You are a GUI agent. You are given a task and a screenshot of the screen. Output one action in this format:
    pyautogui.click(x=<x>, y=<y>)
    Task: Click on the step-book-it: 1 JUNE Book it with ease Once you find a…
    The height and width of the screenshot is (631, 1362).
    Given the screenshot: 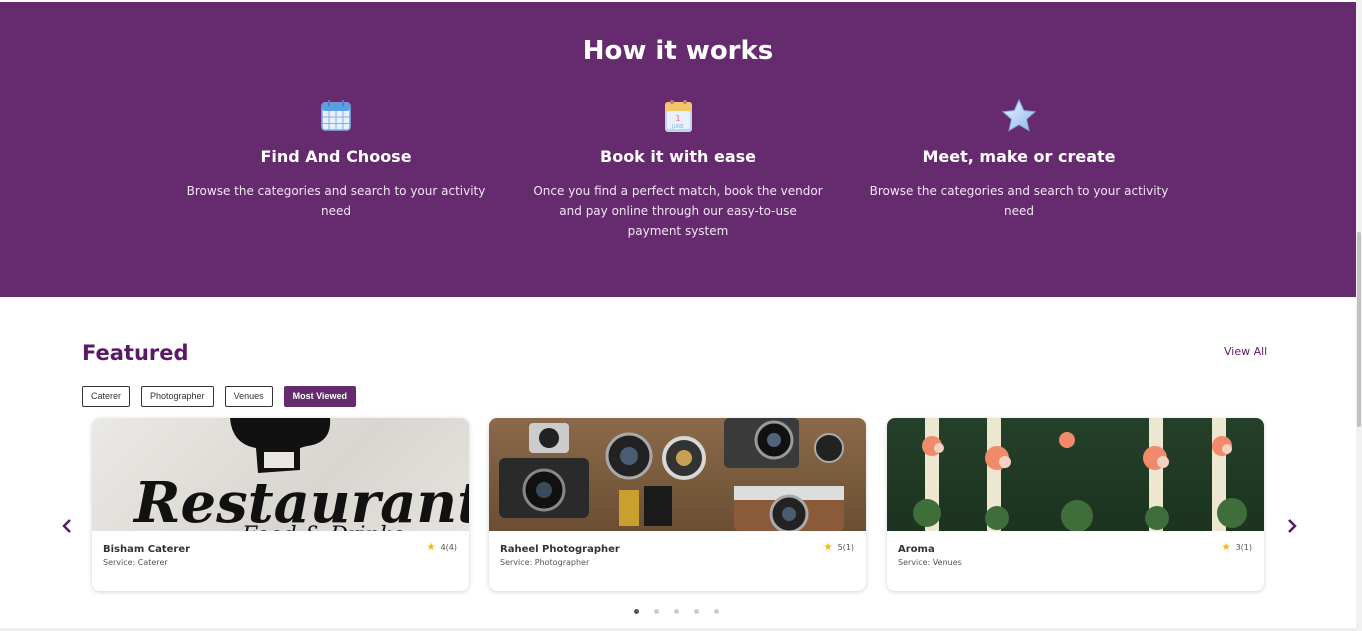 What is the action you would take?
    pyautogui.click(x=678, y=169)
    